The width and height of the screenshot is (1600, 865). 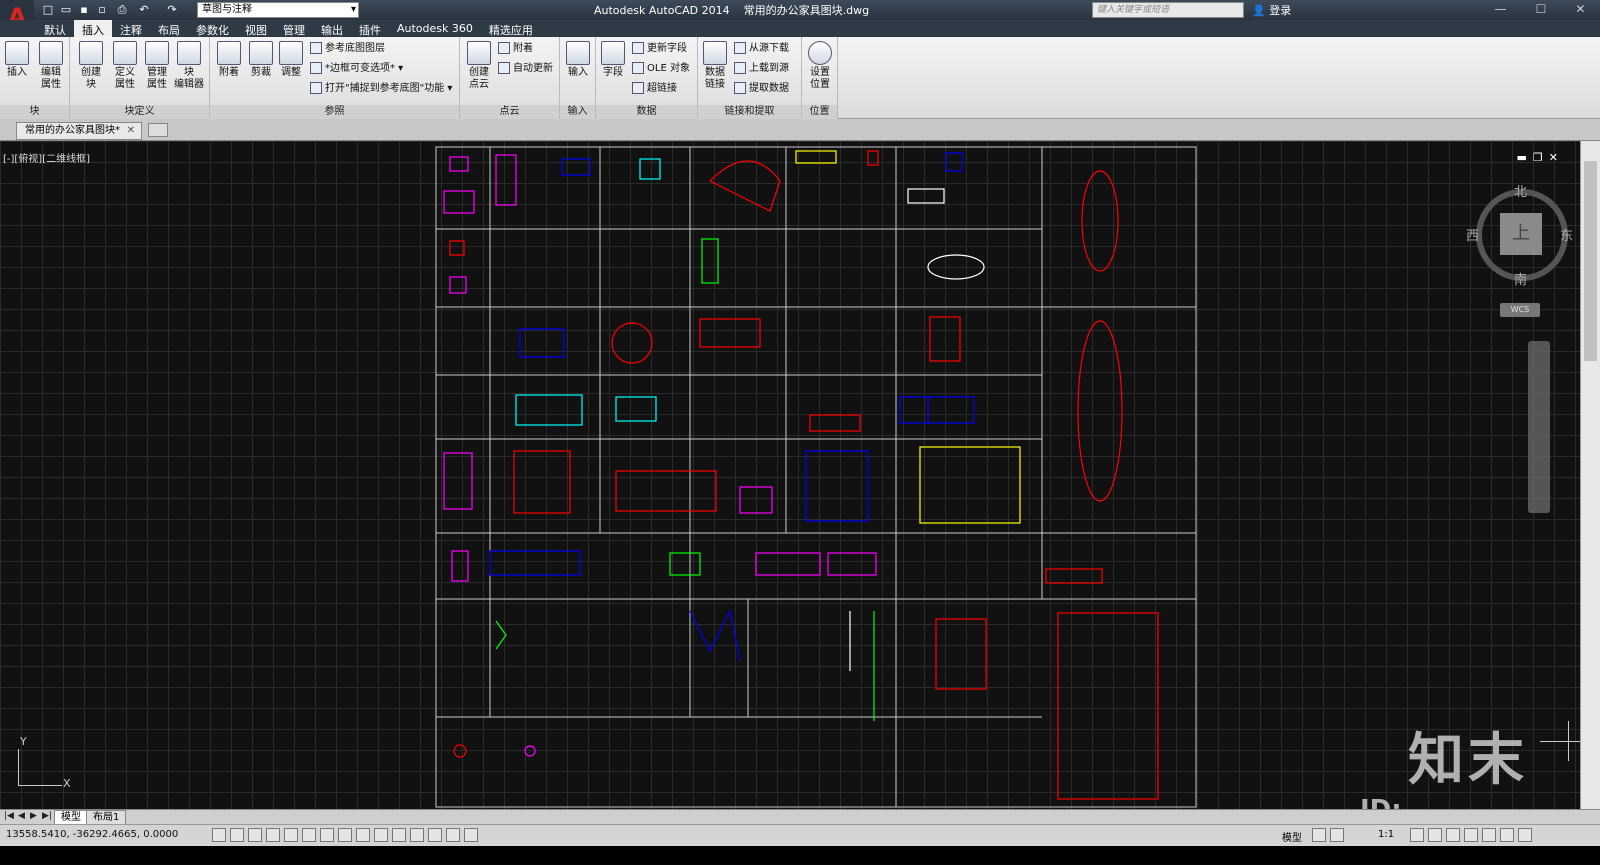 I want to click on redo-icon: ↷, so click(x=172, y=10).